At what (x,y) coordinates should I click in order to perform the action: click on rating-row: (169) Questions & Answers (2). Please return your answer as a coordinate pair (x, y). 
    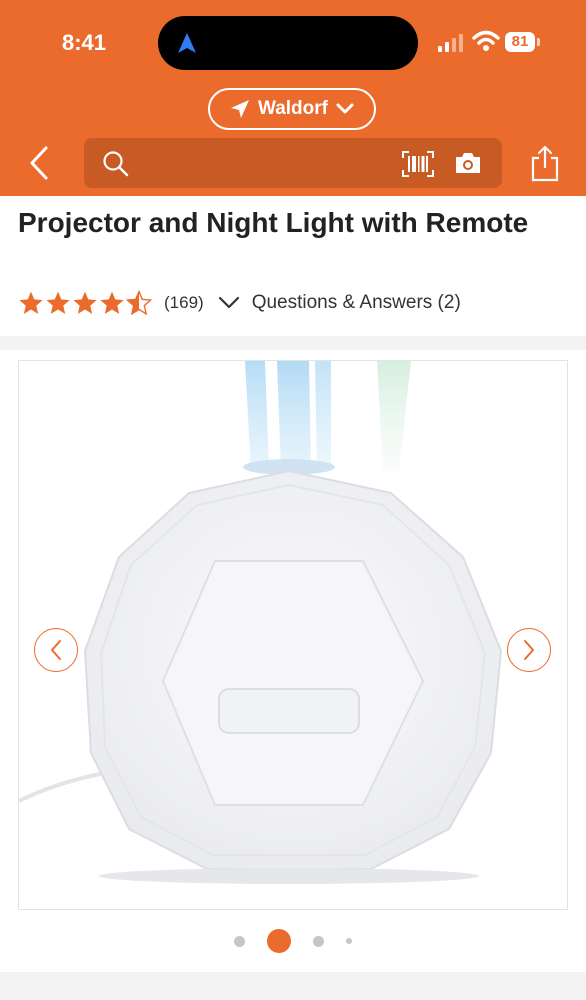
    Looking at the image, I should click on (239, 303).